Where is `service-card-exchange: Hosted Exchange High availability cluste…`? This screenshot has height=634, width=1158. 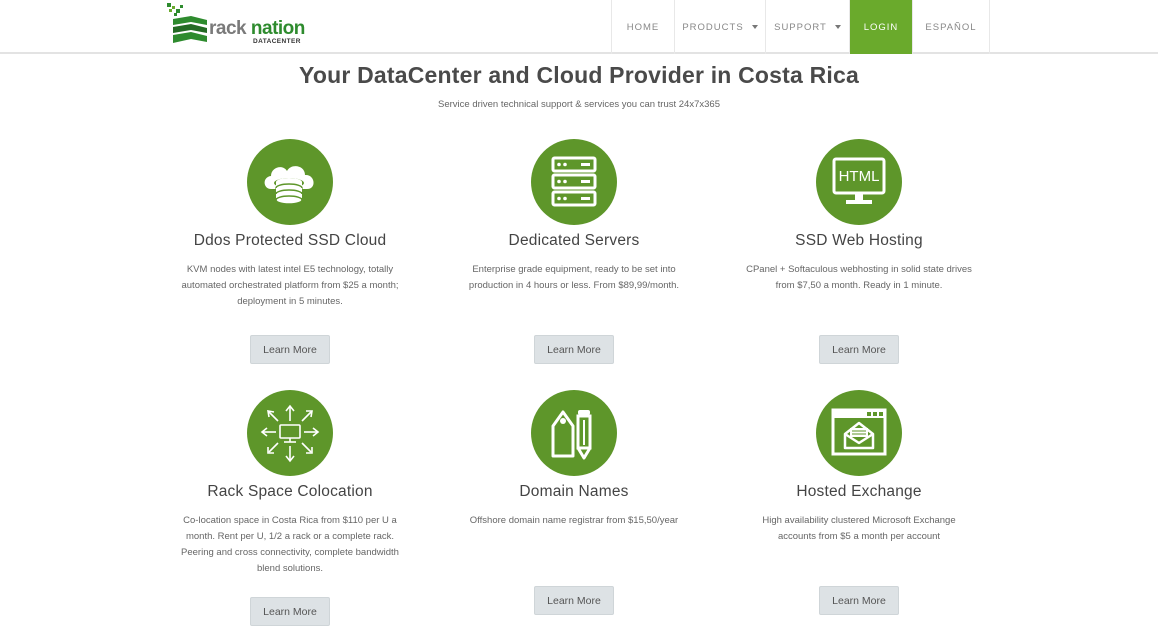 service-card-exchange: Hosted Exchange High availability cluste… is located at coordinates (859, 502).